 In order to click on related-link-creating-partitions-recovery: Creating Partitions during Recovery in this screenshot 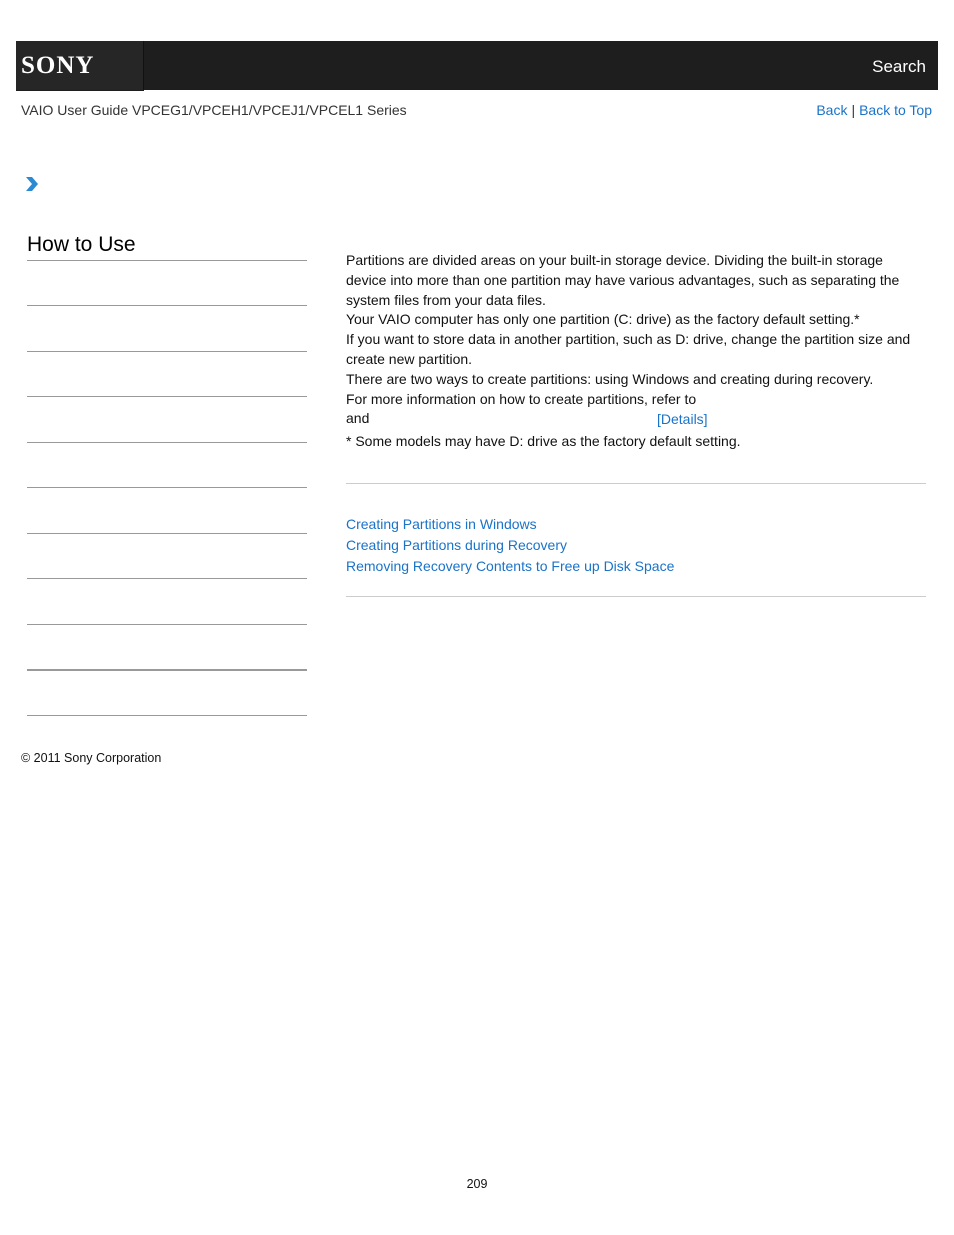, I will do `click(510, 545)`.